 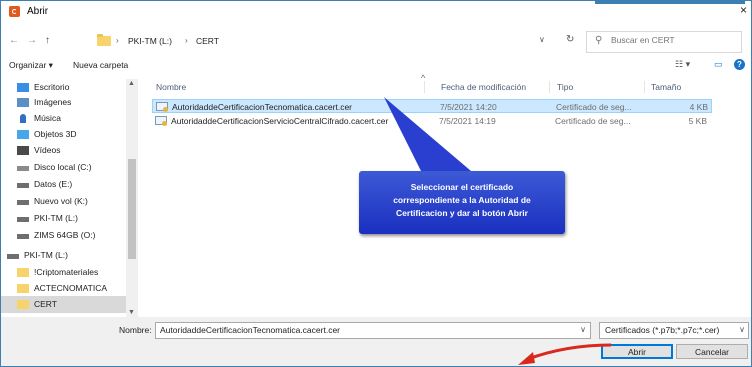 What do you see at coordinates (462, 213) in the screenshot?
I see `callout-line: Certificacion y dar al botón Abrir` at bounding box center [462, 213].